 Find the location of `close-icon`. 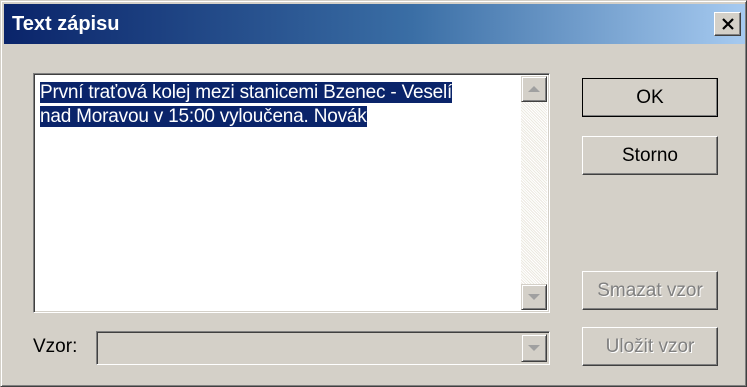

close-icon is located at coordinates (727, 24).